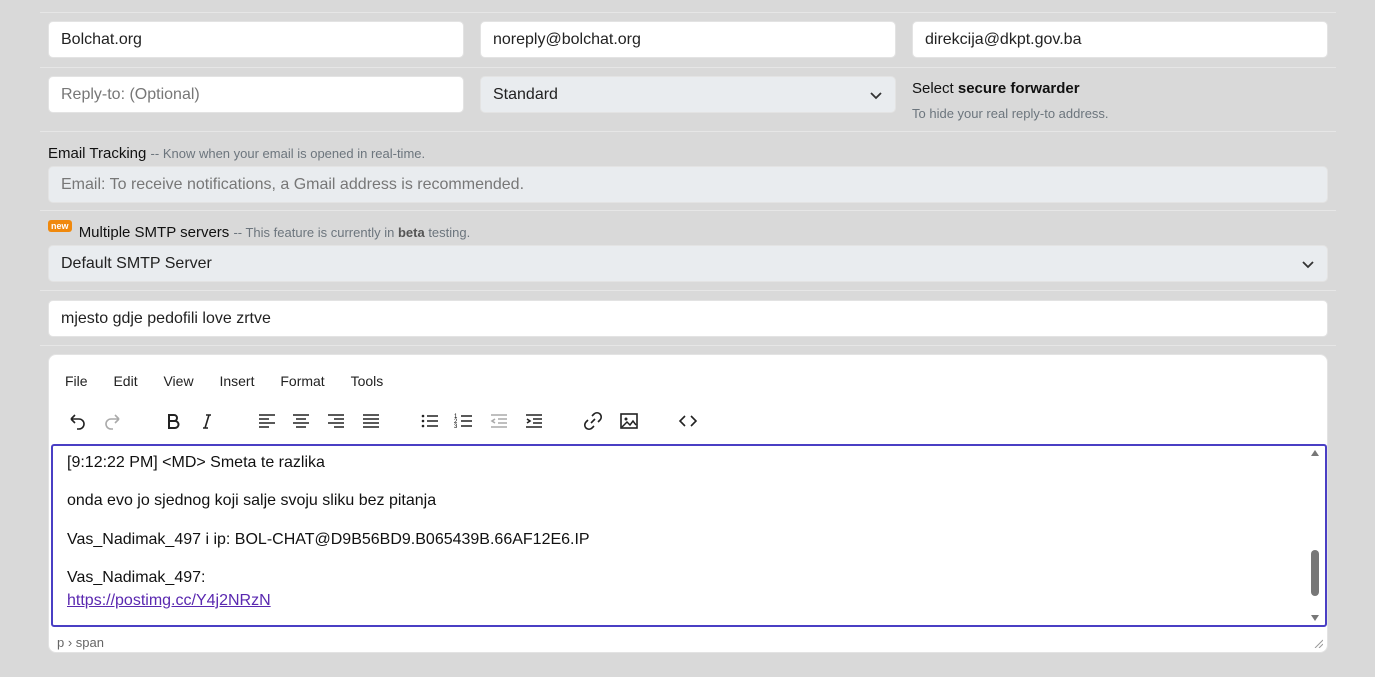 The image size is (1375, 677). What do you see at coordinates (525, 94) in the screenshot?
I see `priority-select-value: Standard` at bounding box center [525, 94].